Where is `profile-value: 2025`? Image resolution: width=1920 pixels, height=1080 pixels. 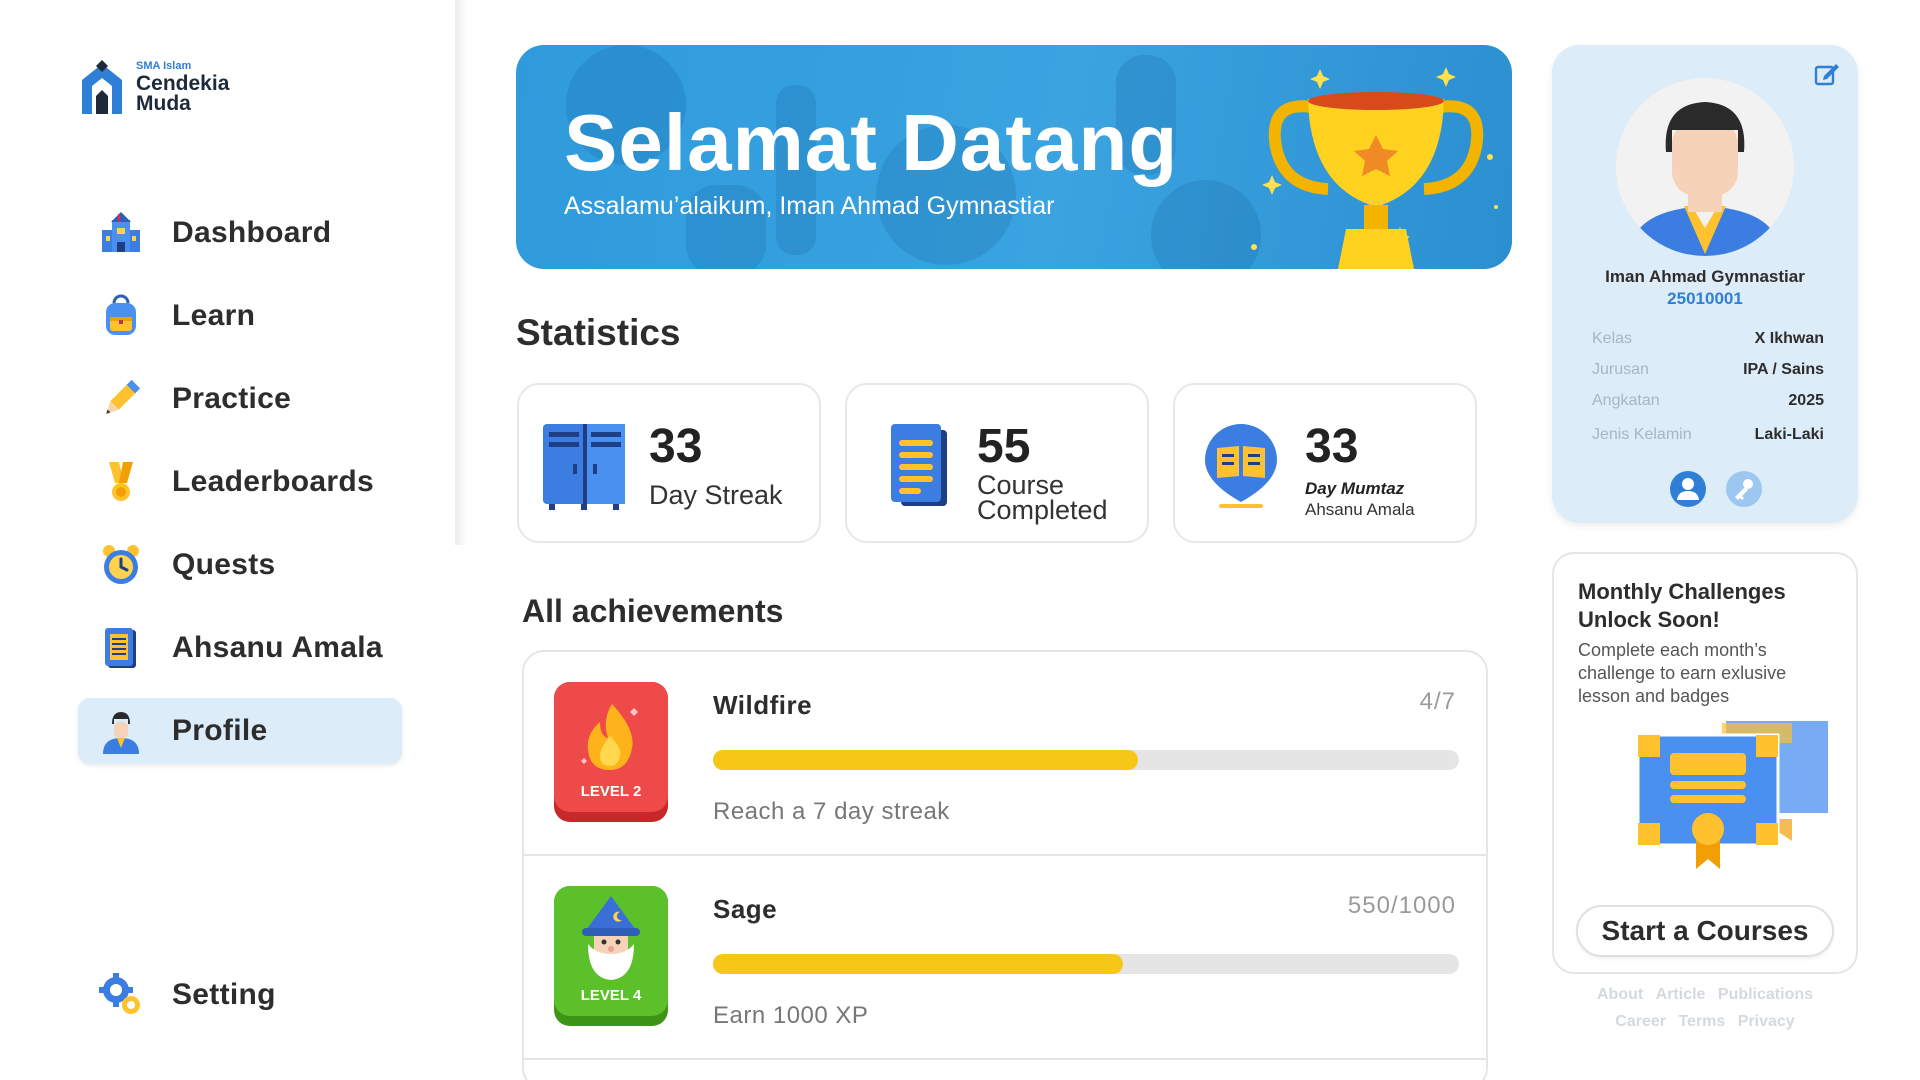
profile-value: 2025 is located at coordinates (1806, 400).